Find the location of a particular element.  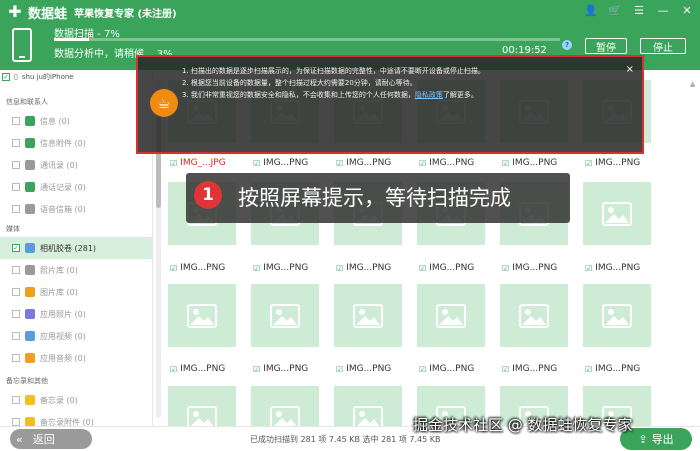

sidebar-item: 图片库 (0) is located at coordinates (76, 292).